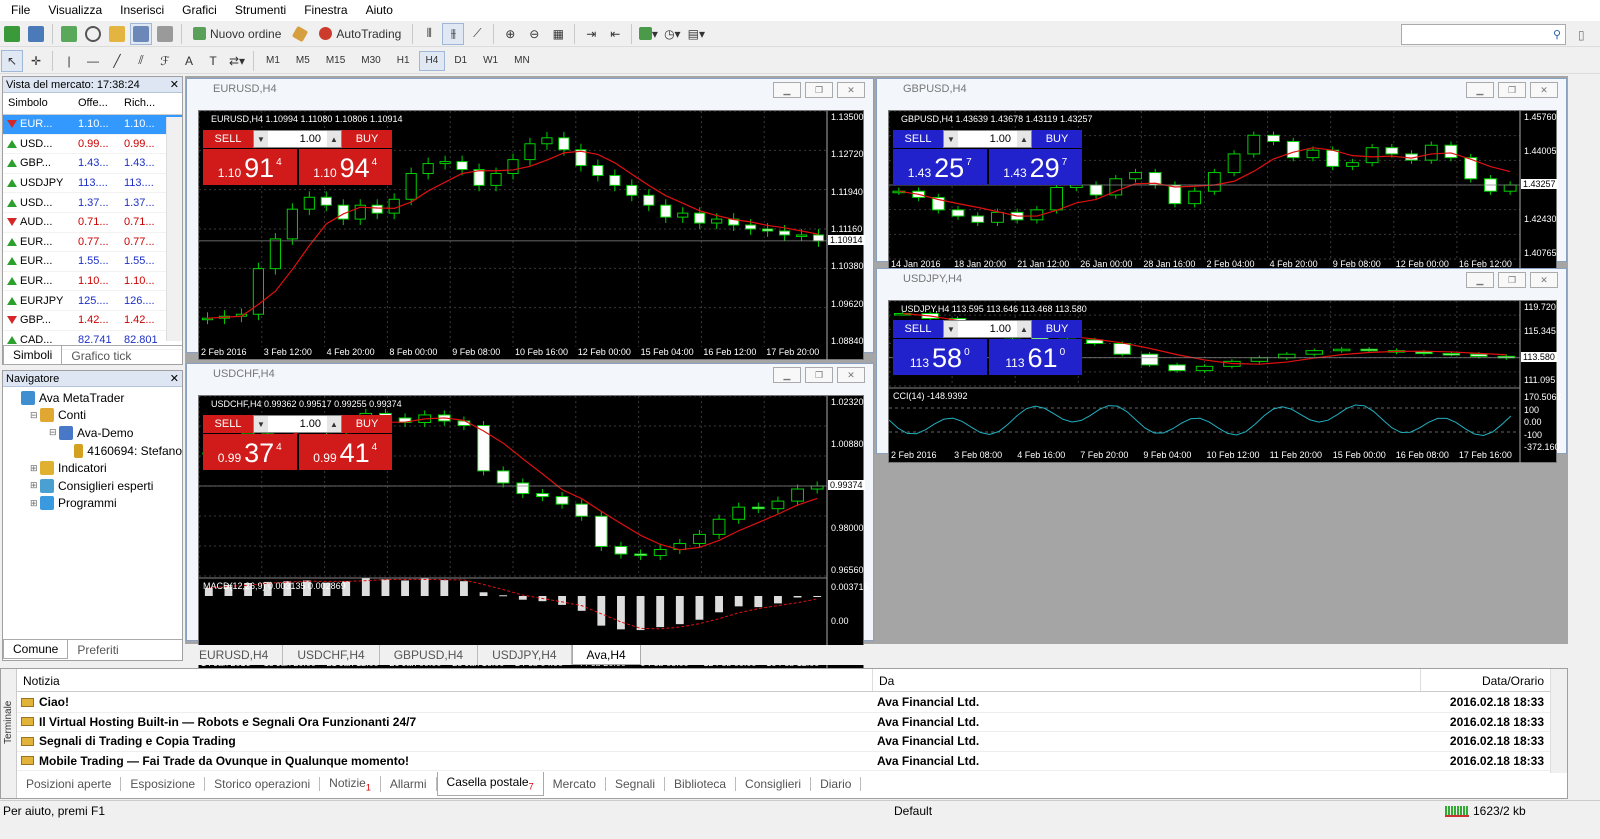  I want to click on profiles-button, so click(36, 34).